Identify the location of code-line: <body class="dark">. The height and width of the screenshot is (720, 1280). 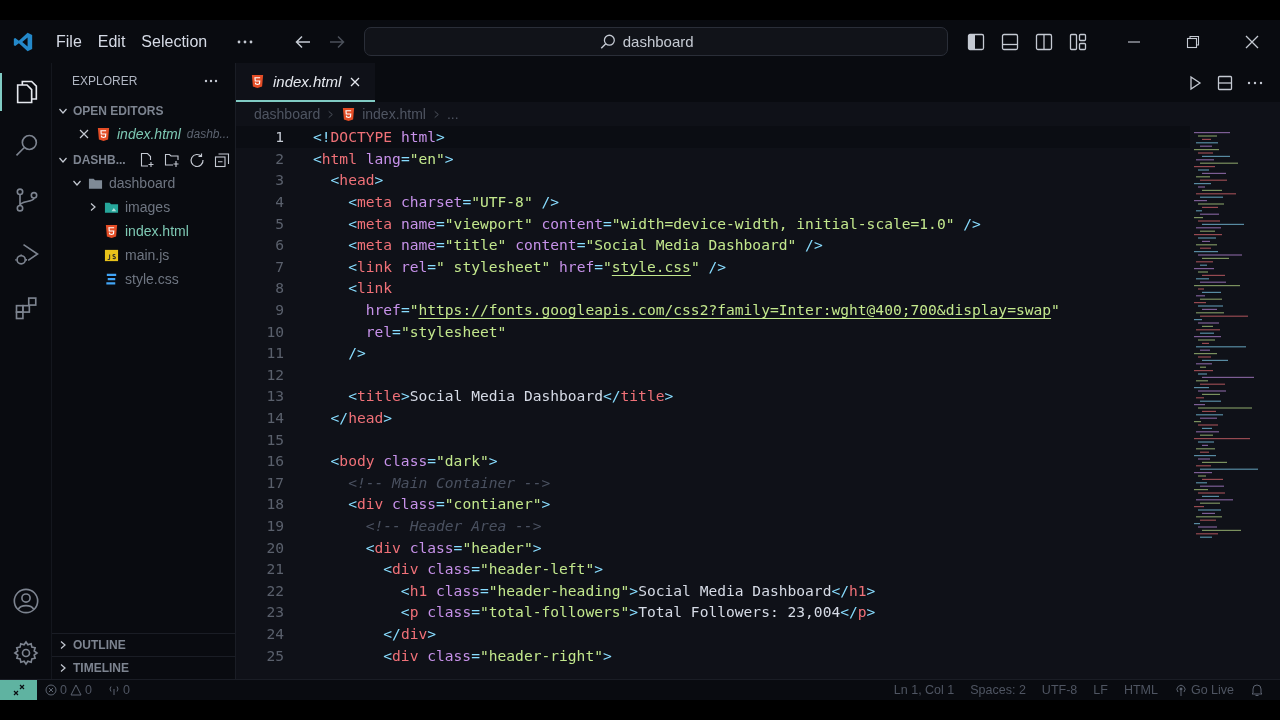
(413, 461).